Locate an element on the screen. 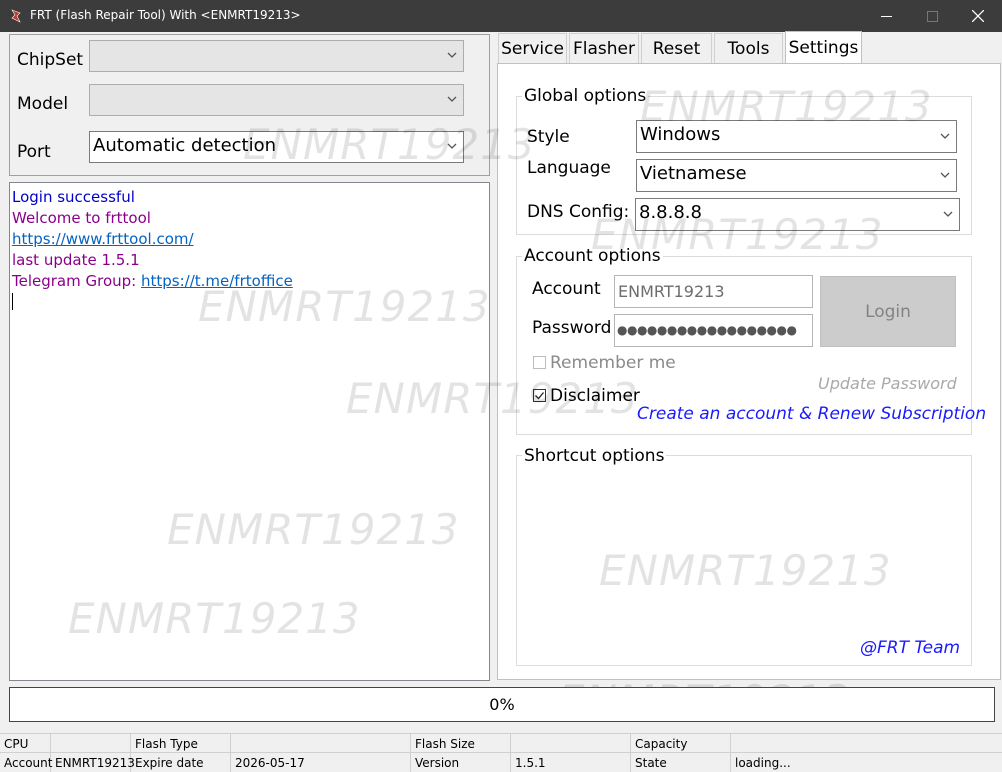 Image resolution: width=1002 pixels, height=772 pixels. status-account-value: ENMRT19213 is located at coordinates (93, 762).